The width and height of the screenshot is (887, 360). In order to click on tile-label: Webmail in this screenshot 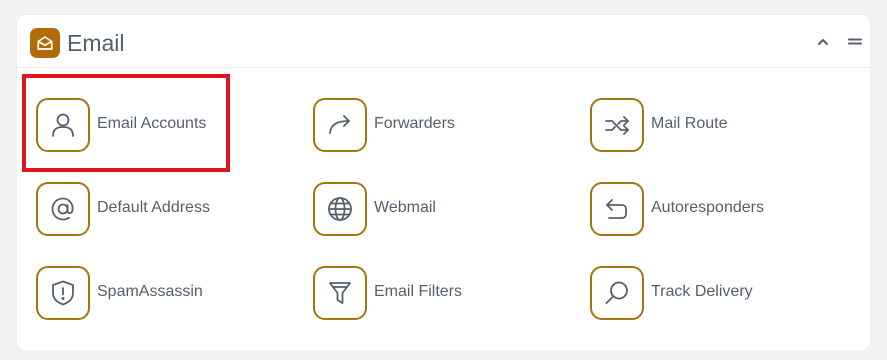, I will do `click(405, 207)`.